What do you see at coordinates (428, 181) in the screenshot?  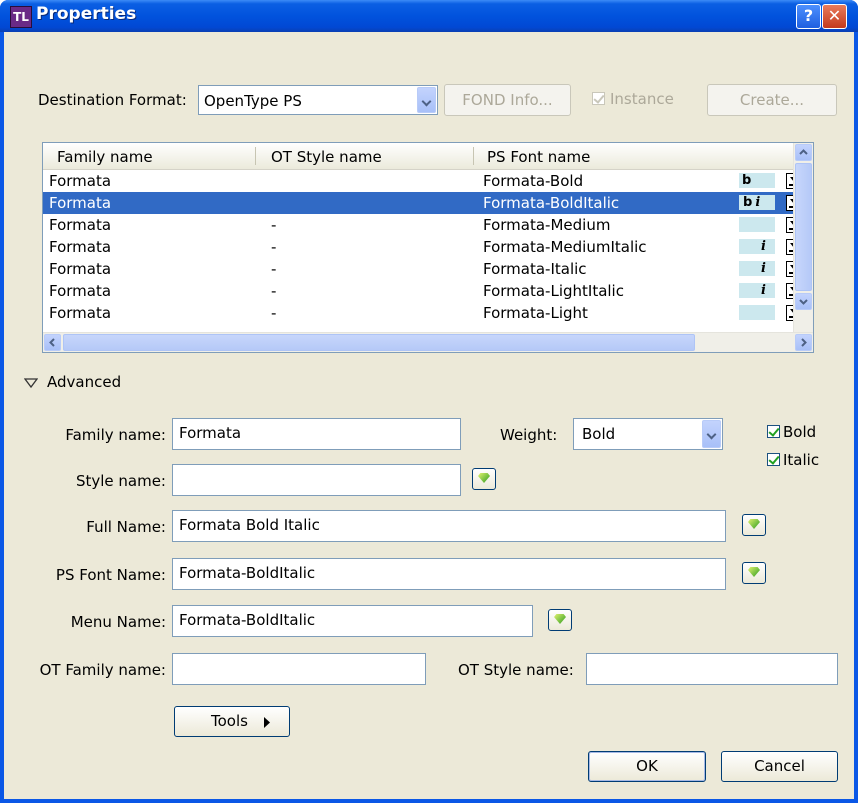 I see `table-row: Formata Formata-Bold b` at bounding box center [428, 181].